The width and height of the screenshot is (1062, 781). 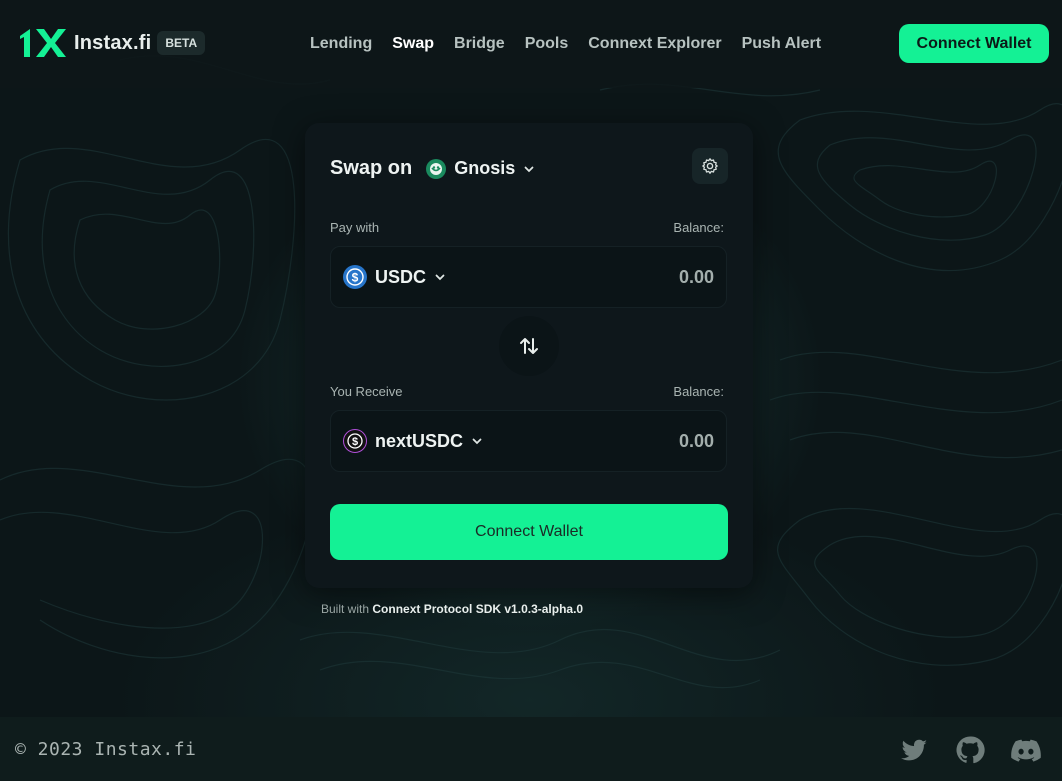 I want to click on pay-token-name: USDC, so click(x=401, y=276).